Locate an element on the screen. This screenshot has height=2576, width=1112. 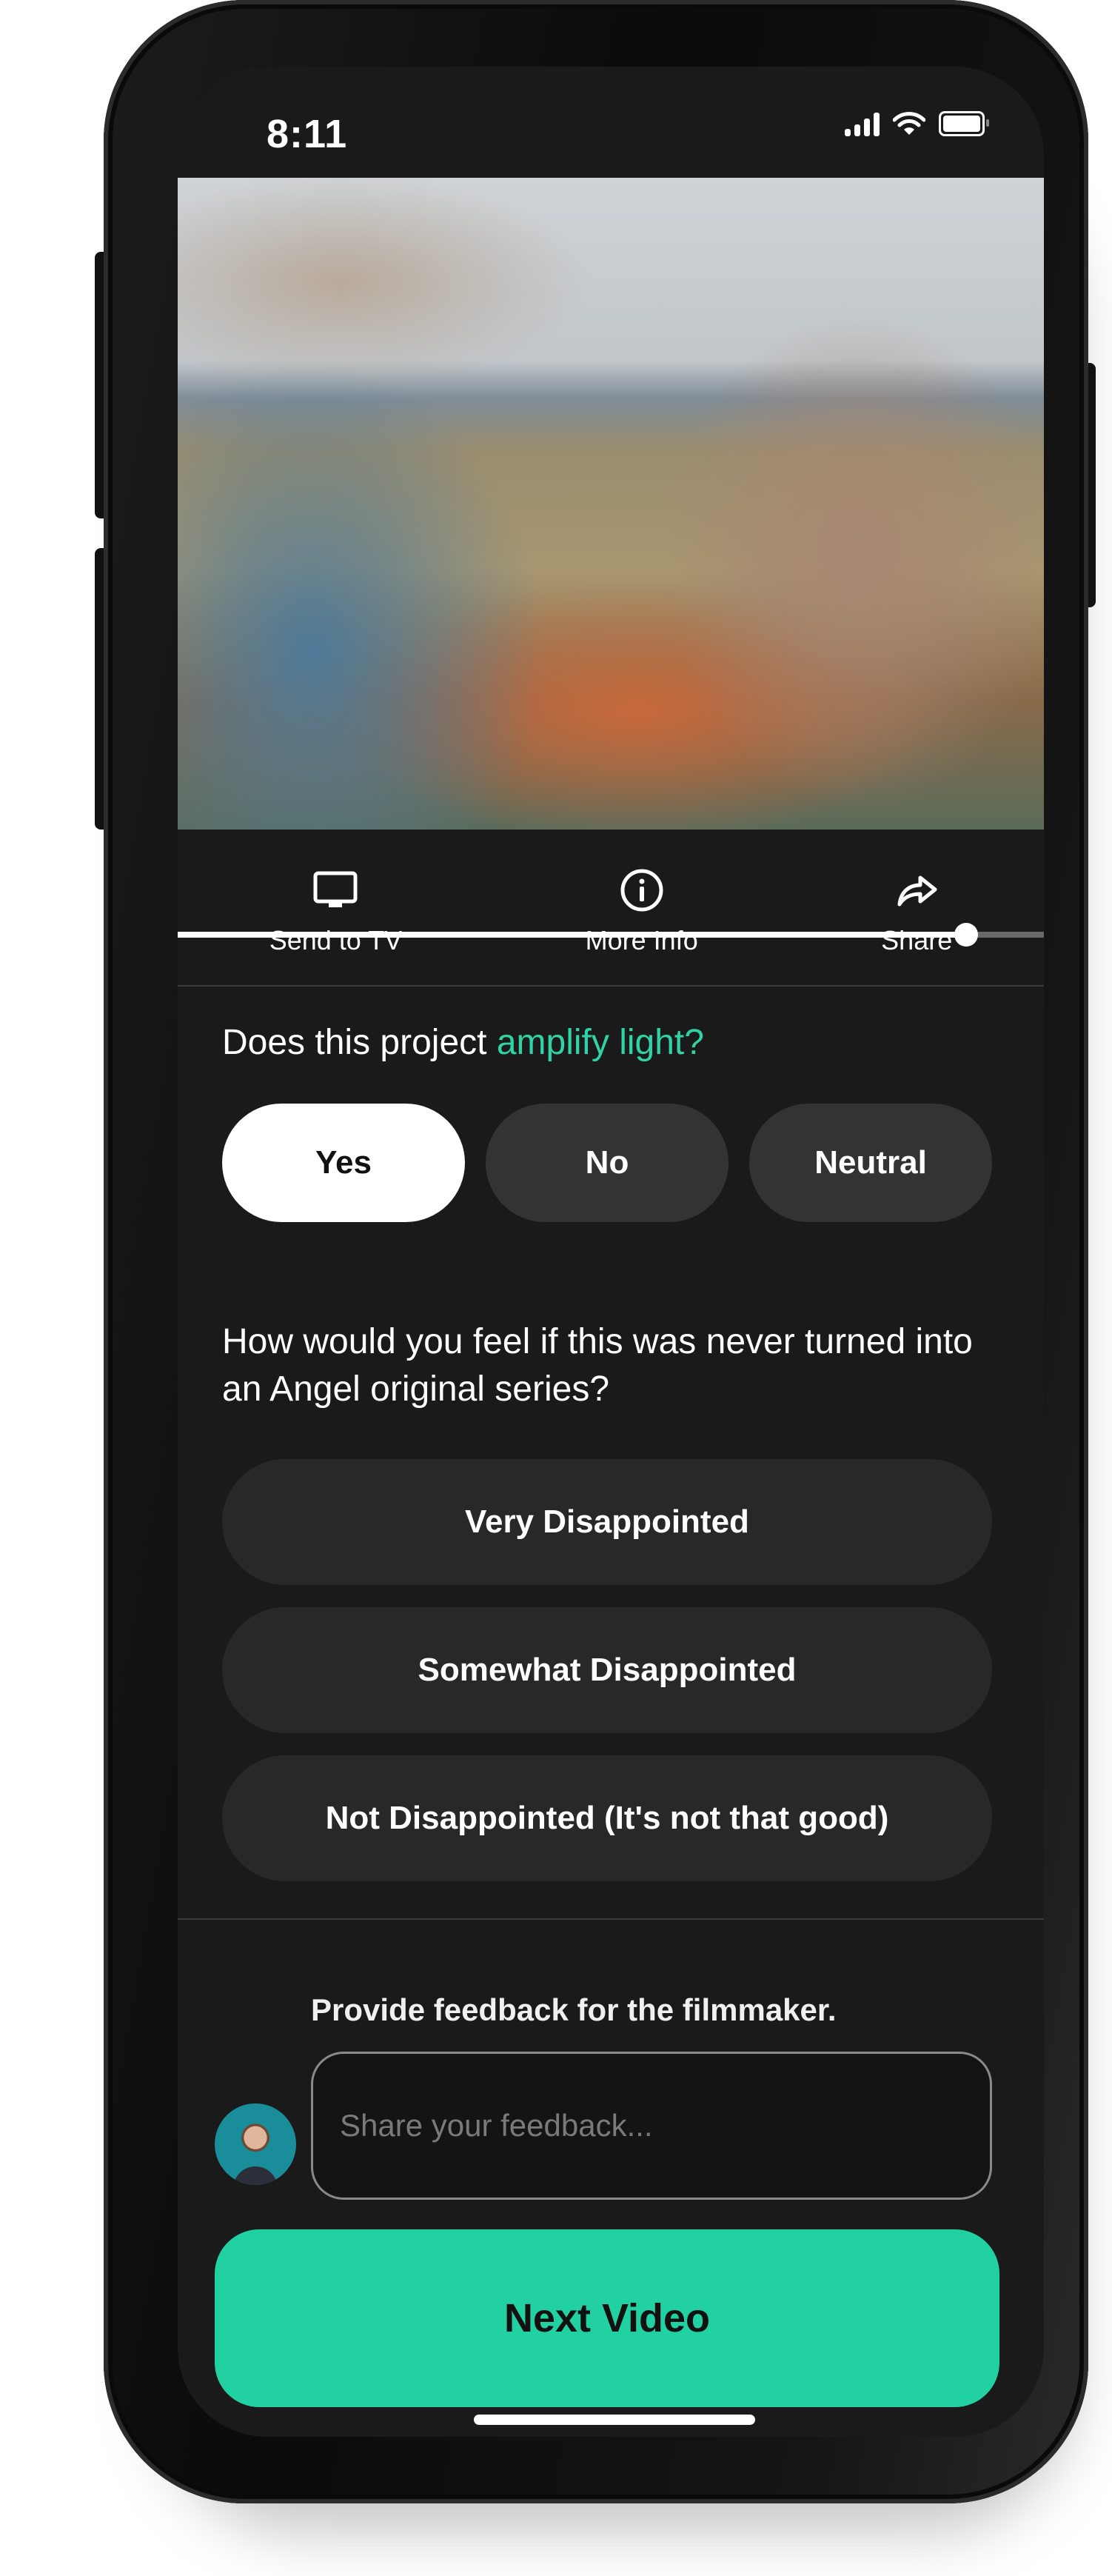
amplify-light-choices: Yes No Neutral is located at coordinates (607, 1163).